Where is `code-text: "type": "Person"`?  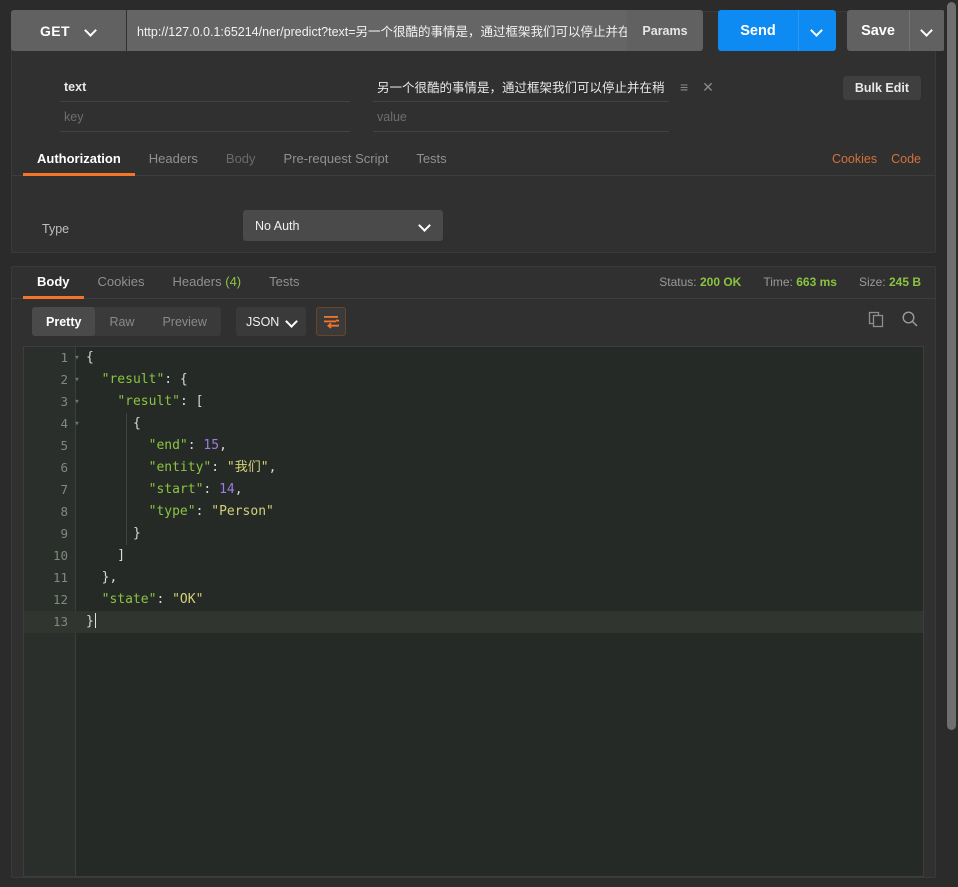
code-text: "type": "Person" is located at coordinates (211, 511).